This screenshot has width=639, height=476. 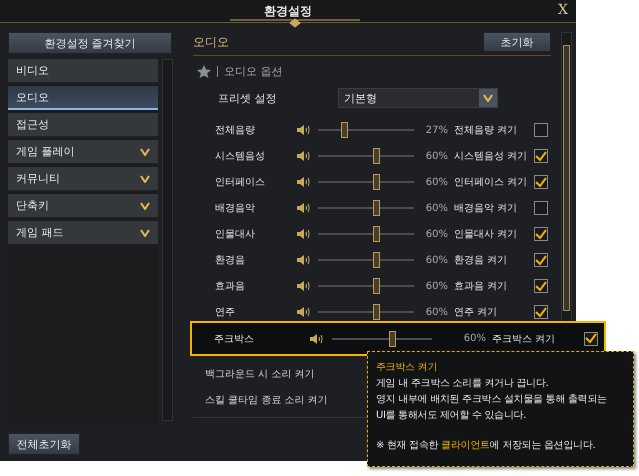 What do you see at coordinates (83, 179) in the screenshot?
I see `sidebar-item: 커뮤니티` at bounding box center [83, 179].